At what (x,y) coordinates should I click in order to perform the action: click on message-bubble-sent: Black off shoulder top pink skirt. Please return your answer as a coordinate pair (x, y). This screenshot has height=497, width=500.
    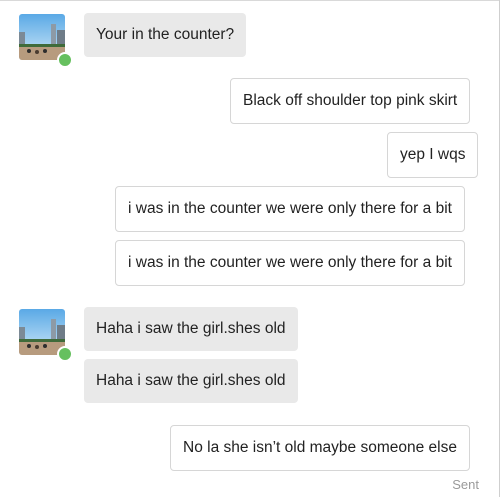
    Looking at the image, I should click on (350, 101).